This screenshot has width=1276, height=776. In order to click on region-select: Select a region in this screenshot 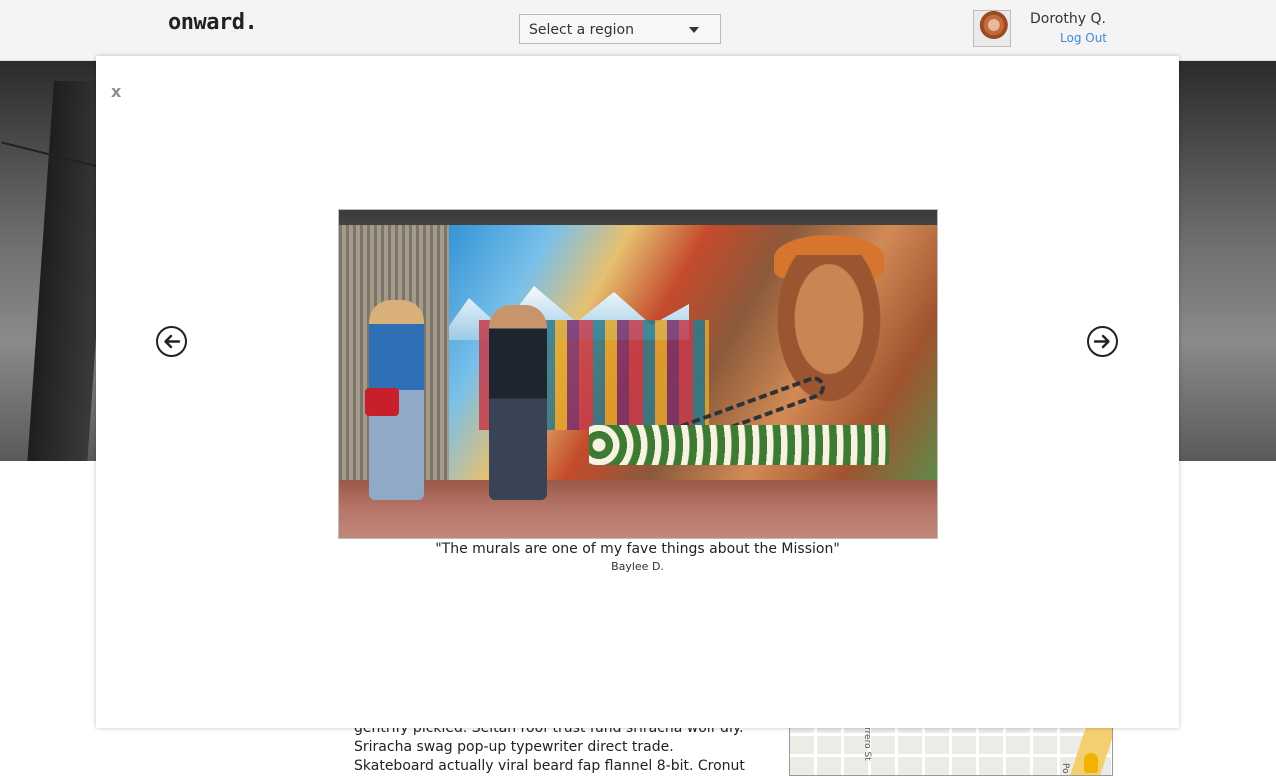, I will do `click(620, 29)`.